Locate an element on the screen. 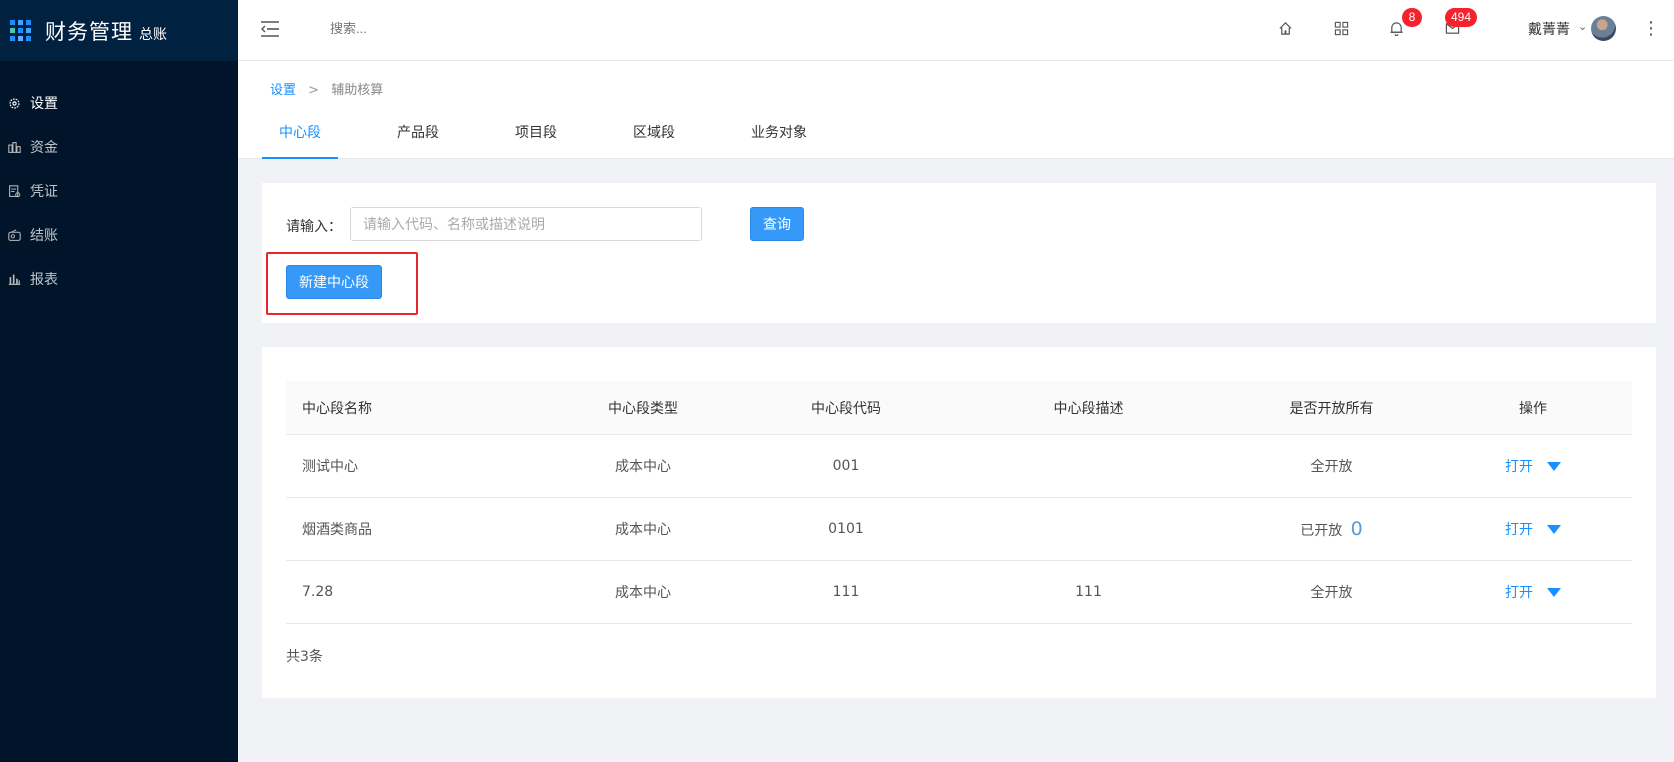  sidebar-item-settings: 设置 is located at coordinates (119, 103).